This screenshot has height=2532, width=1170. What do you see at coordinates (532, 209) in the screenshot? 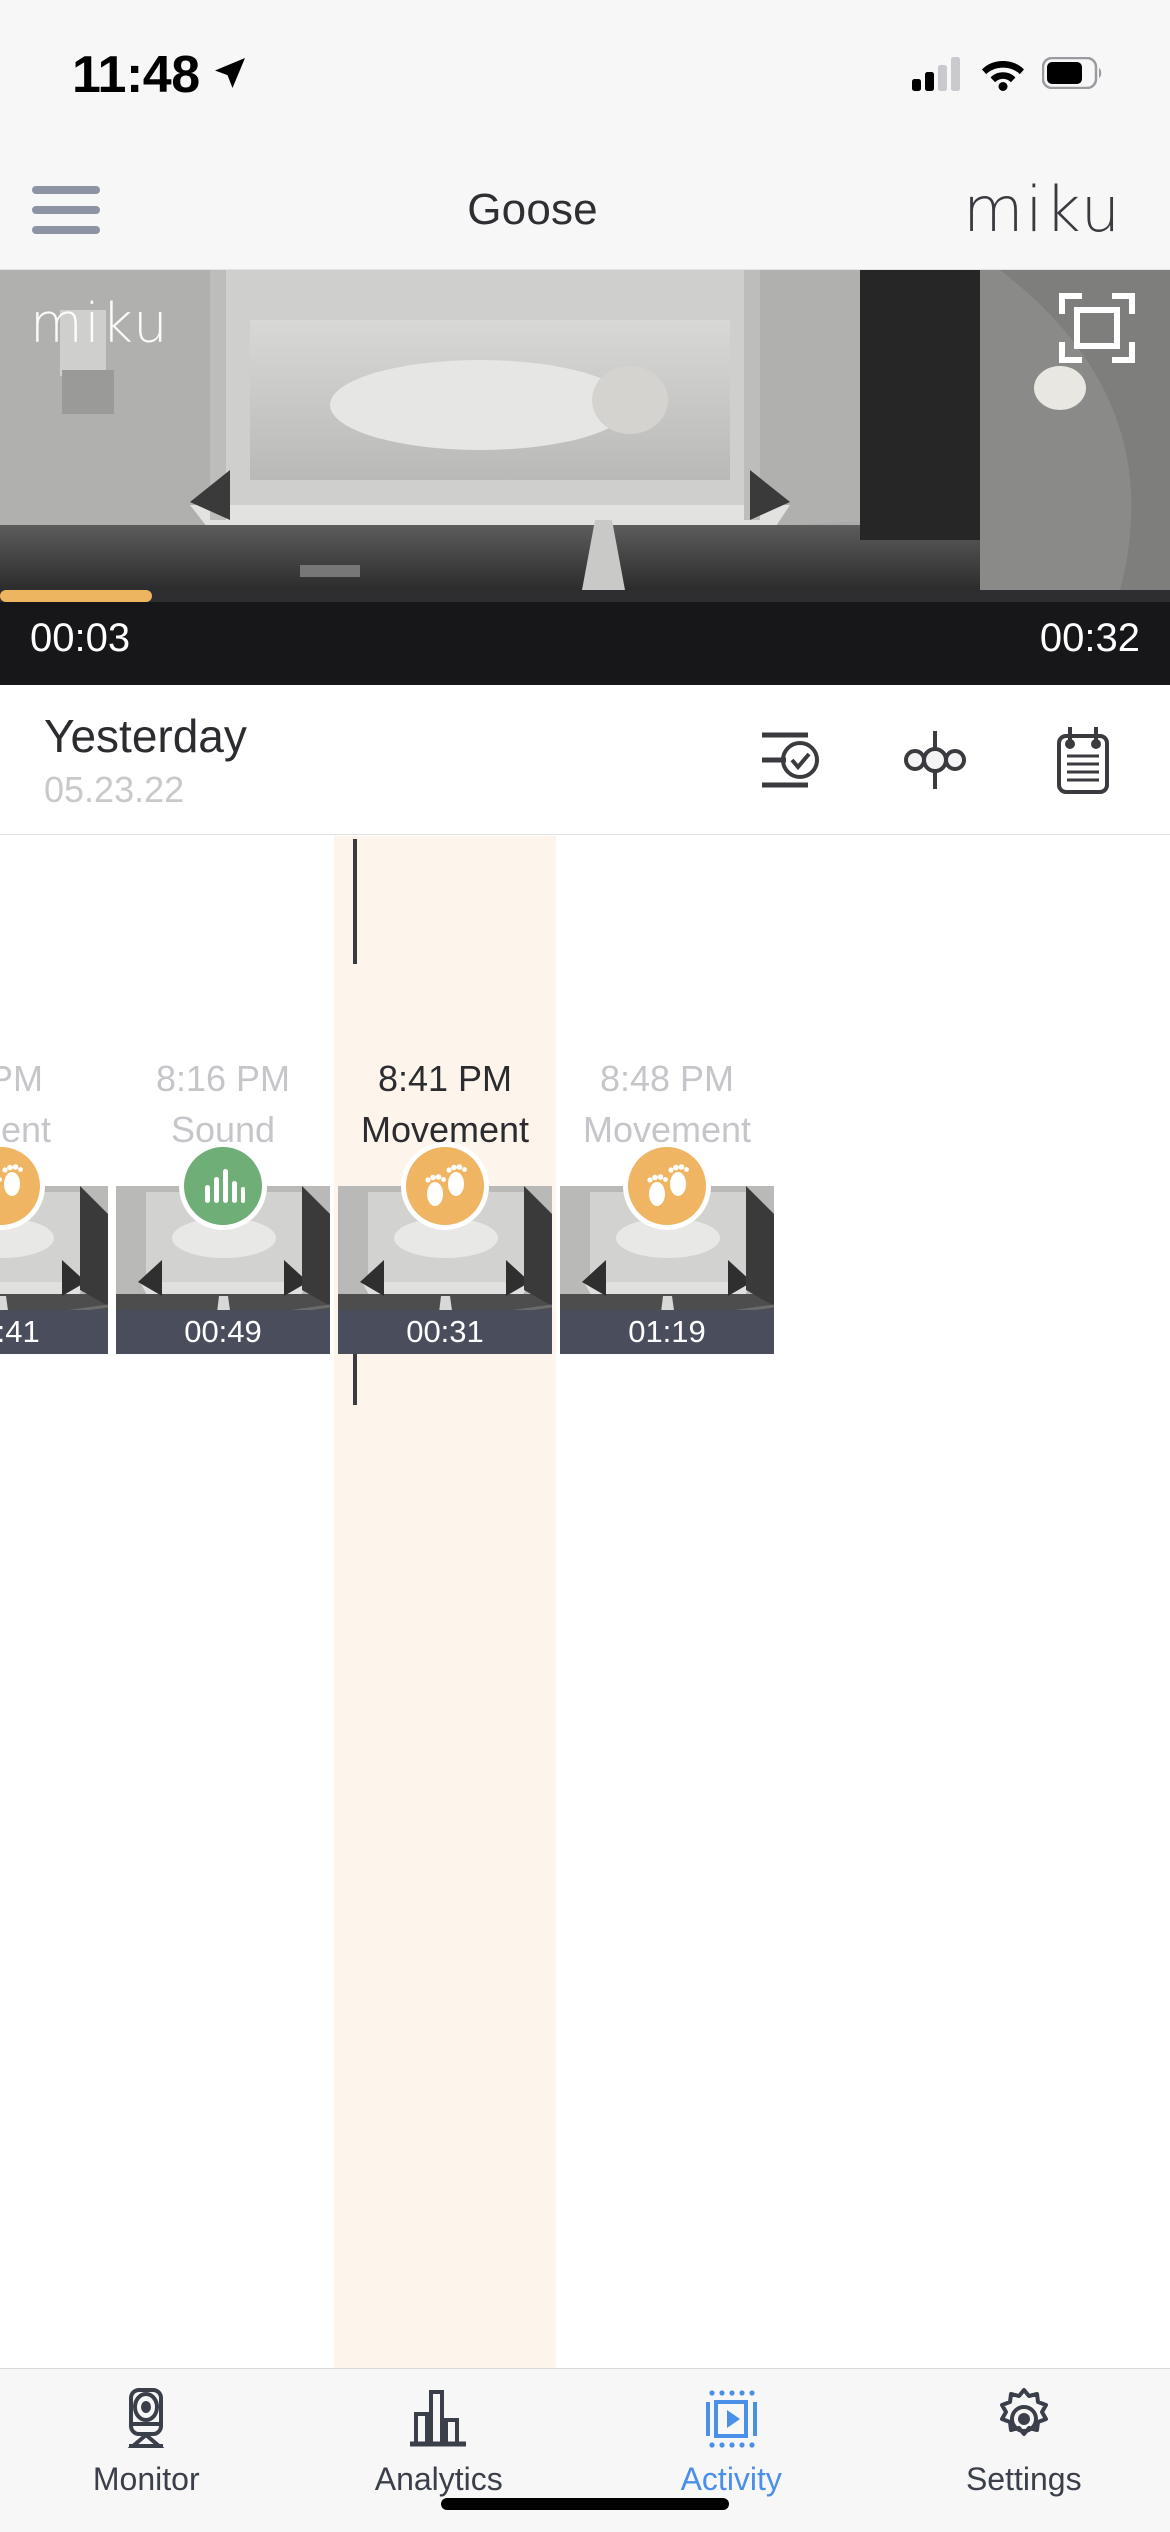
I see `page-title: Goose` at bounding box center [532, 209].